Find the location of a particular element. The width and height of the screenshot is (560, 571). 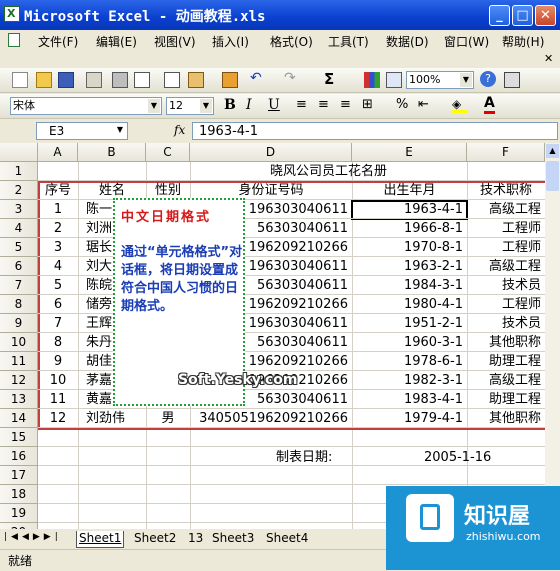

format-painter-icon is located at coordinates (230, 80).